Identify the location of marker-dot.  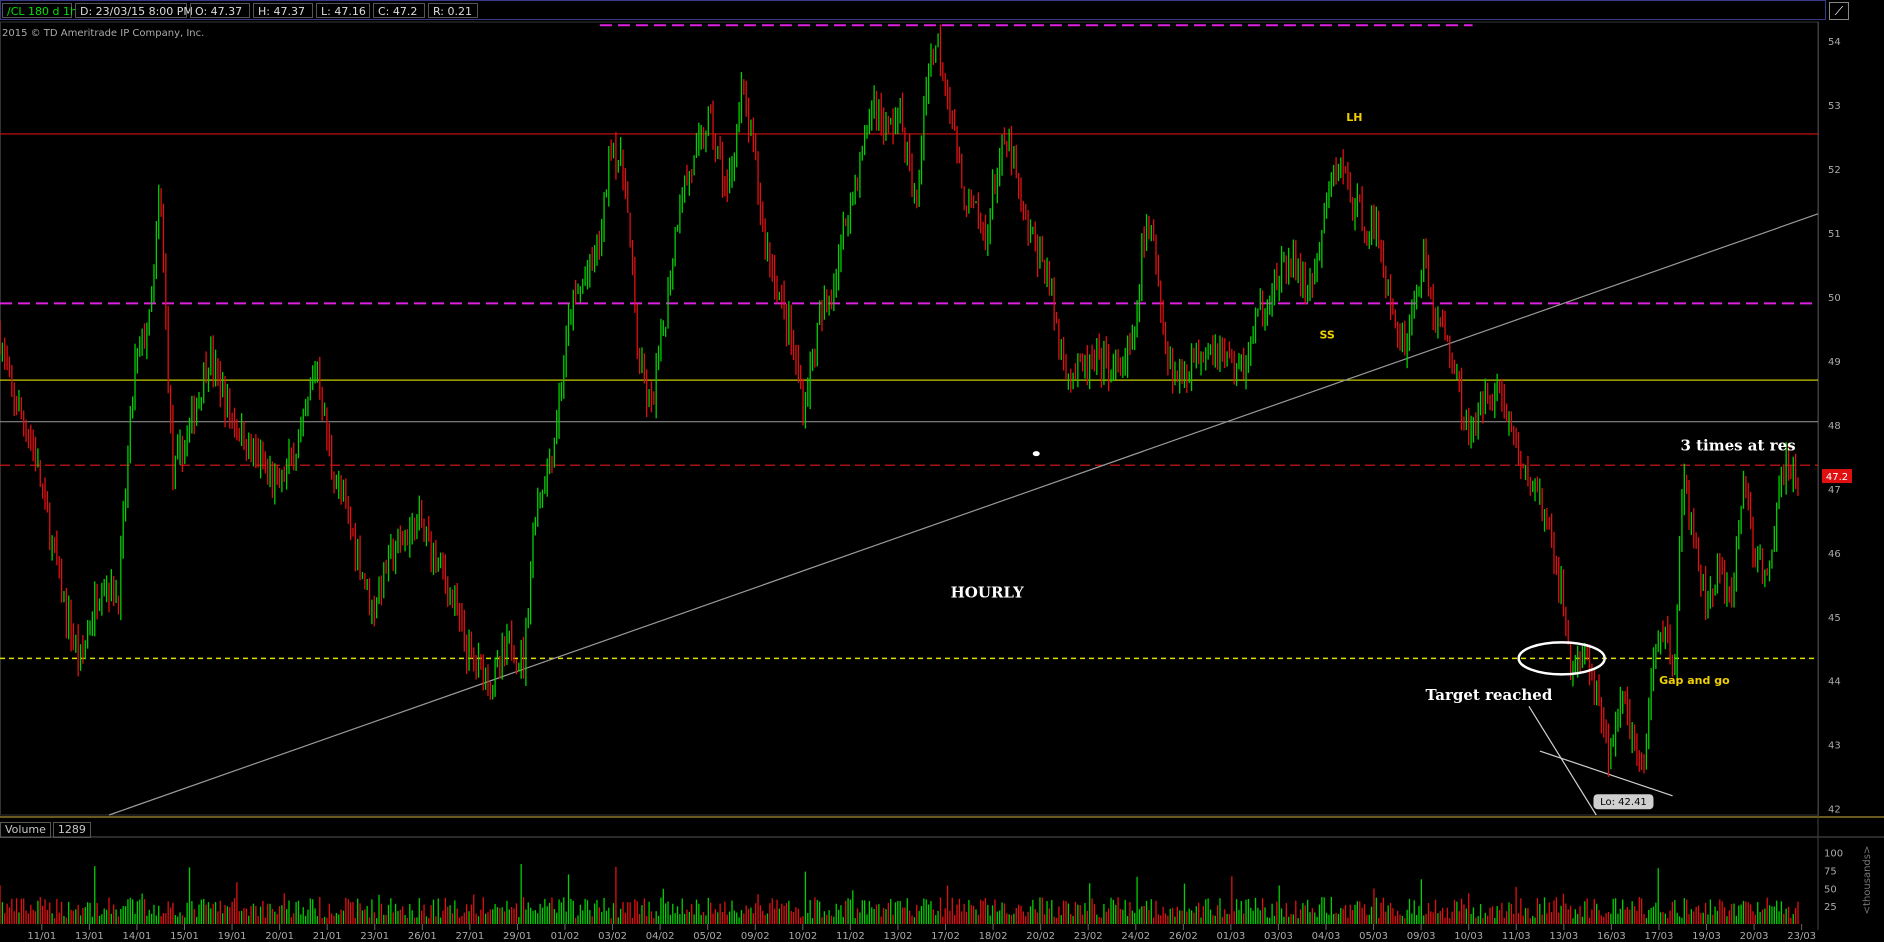
(1036, 454).